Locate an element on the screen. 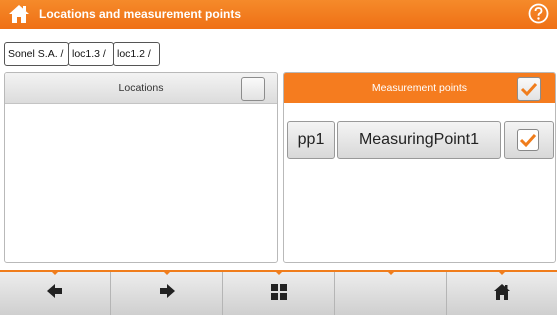 This screenshot has height=315, width=557. measurement-point-id: pp1 is located at coordinates (311, 140).